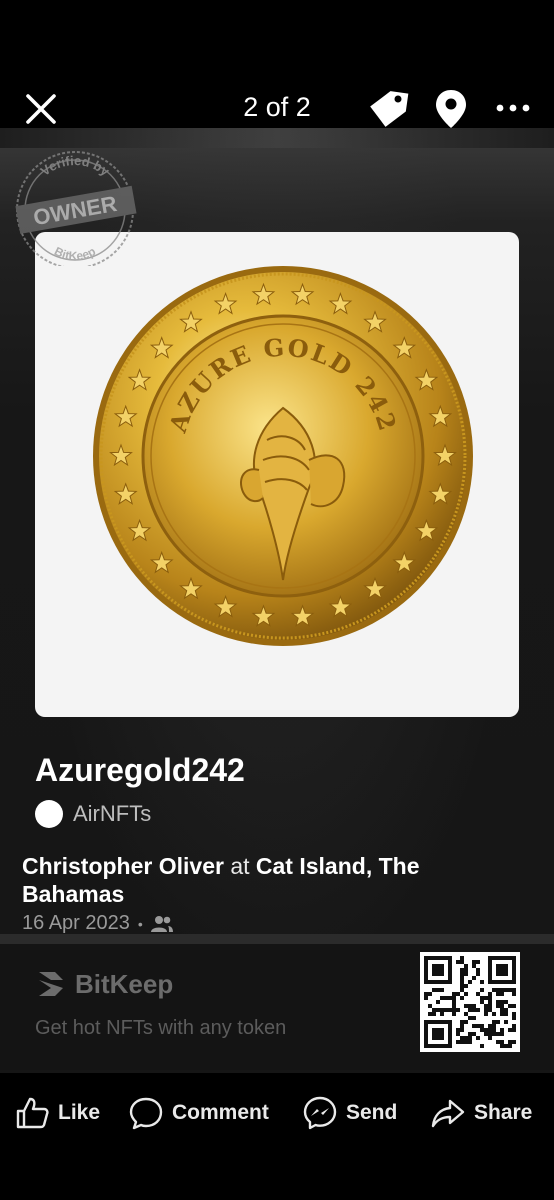 The height and width of the screenshot is (1200, 554). I want to click on action-bar: Like Comment Send Share, so click(277, 1136).